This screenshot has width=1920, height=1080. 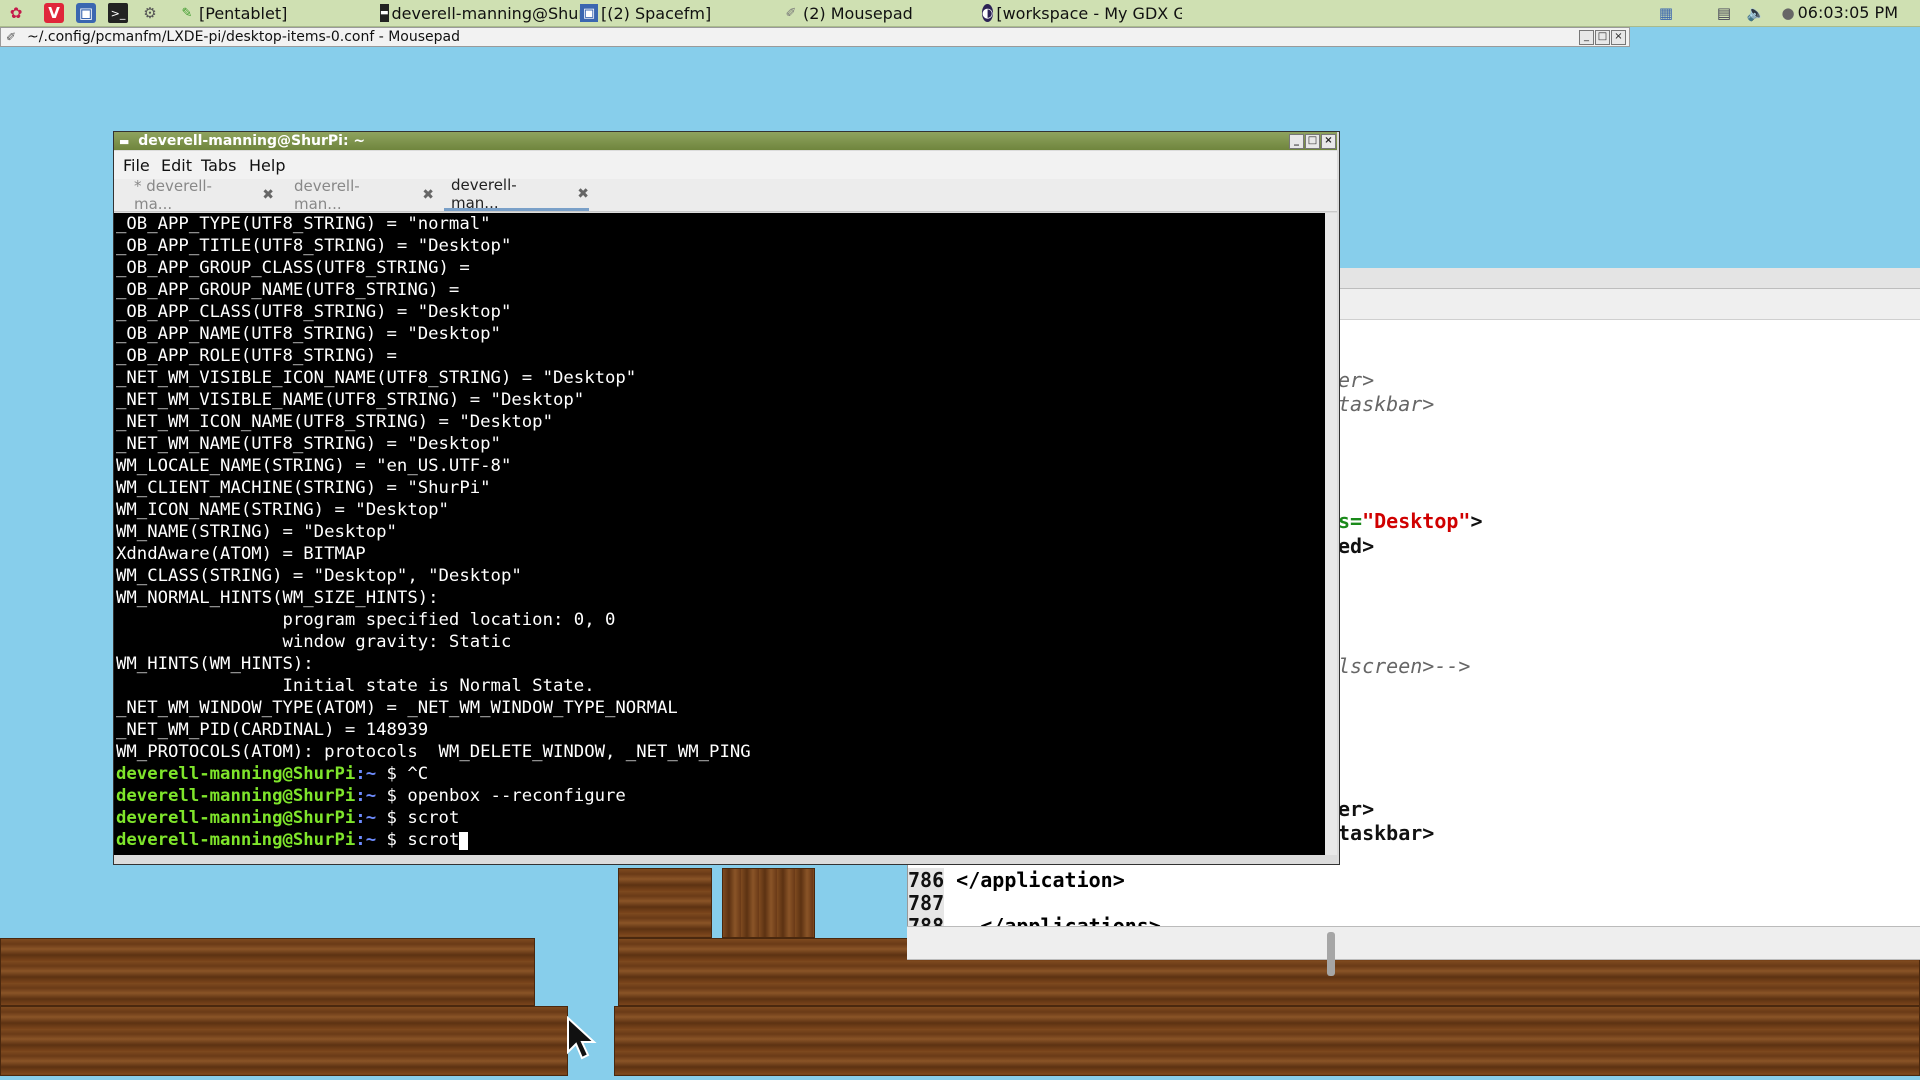 I want to click on code-text: </applications>, so click(x=1058, y=920).